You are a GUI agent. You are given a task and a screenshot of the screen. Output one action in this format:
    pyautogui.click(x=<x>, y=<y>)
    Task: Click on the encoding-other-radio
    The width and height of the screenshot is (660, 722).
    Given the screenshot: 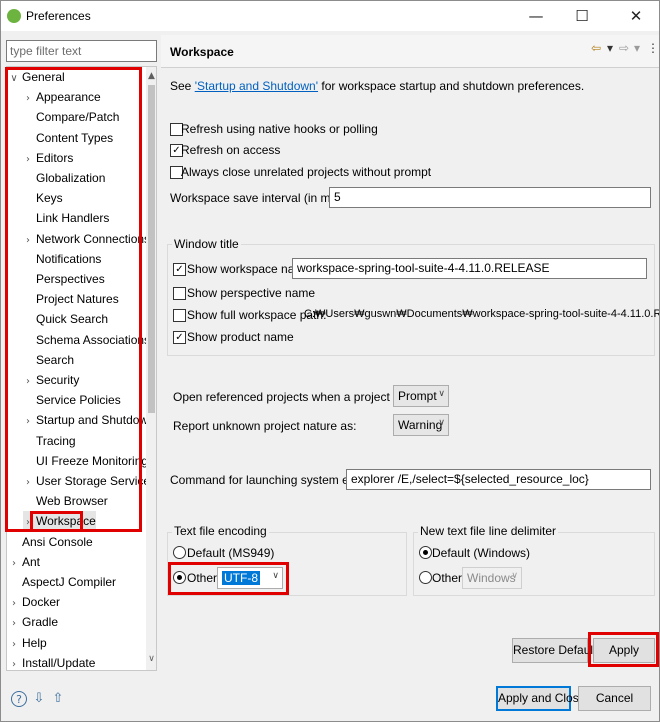 What is the action you would take?
    pyautogui.click(x=179, y=577)
    